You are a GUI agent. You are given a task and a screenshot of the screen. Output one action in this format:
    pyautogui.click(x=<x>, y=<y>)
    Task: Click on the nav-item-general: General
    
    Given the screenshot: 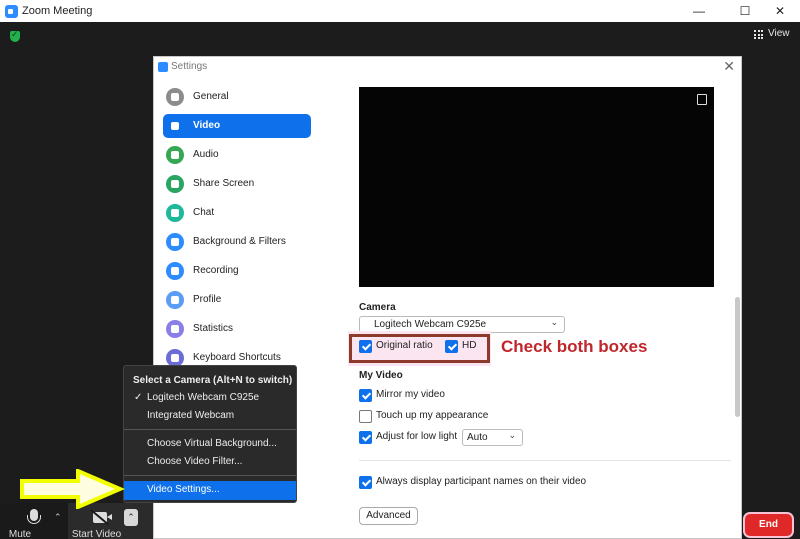 What is the action you would take?
    pyautogui.click(x=237, y=97)
    